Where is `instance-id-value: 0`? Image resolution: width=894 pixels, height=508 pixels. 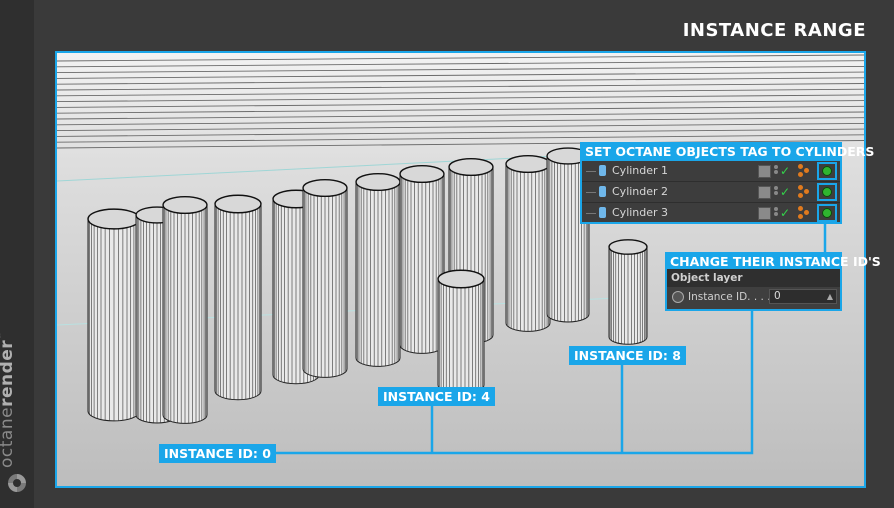 instance-id-value: 0 is located at coordinates (777, 296).